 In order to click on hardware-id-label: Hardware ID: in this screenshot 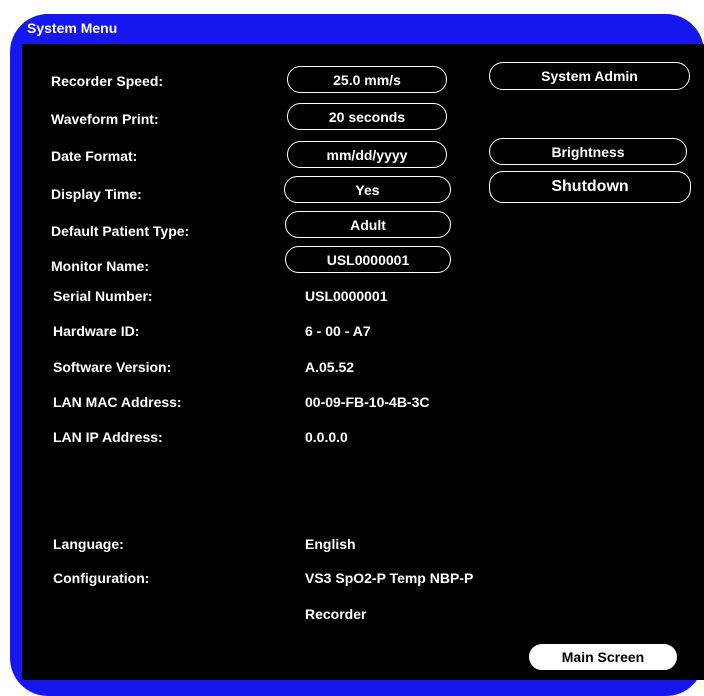, I will do `click(96, 331)`.